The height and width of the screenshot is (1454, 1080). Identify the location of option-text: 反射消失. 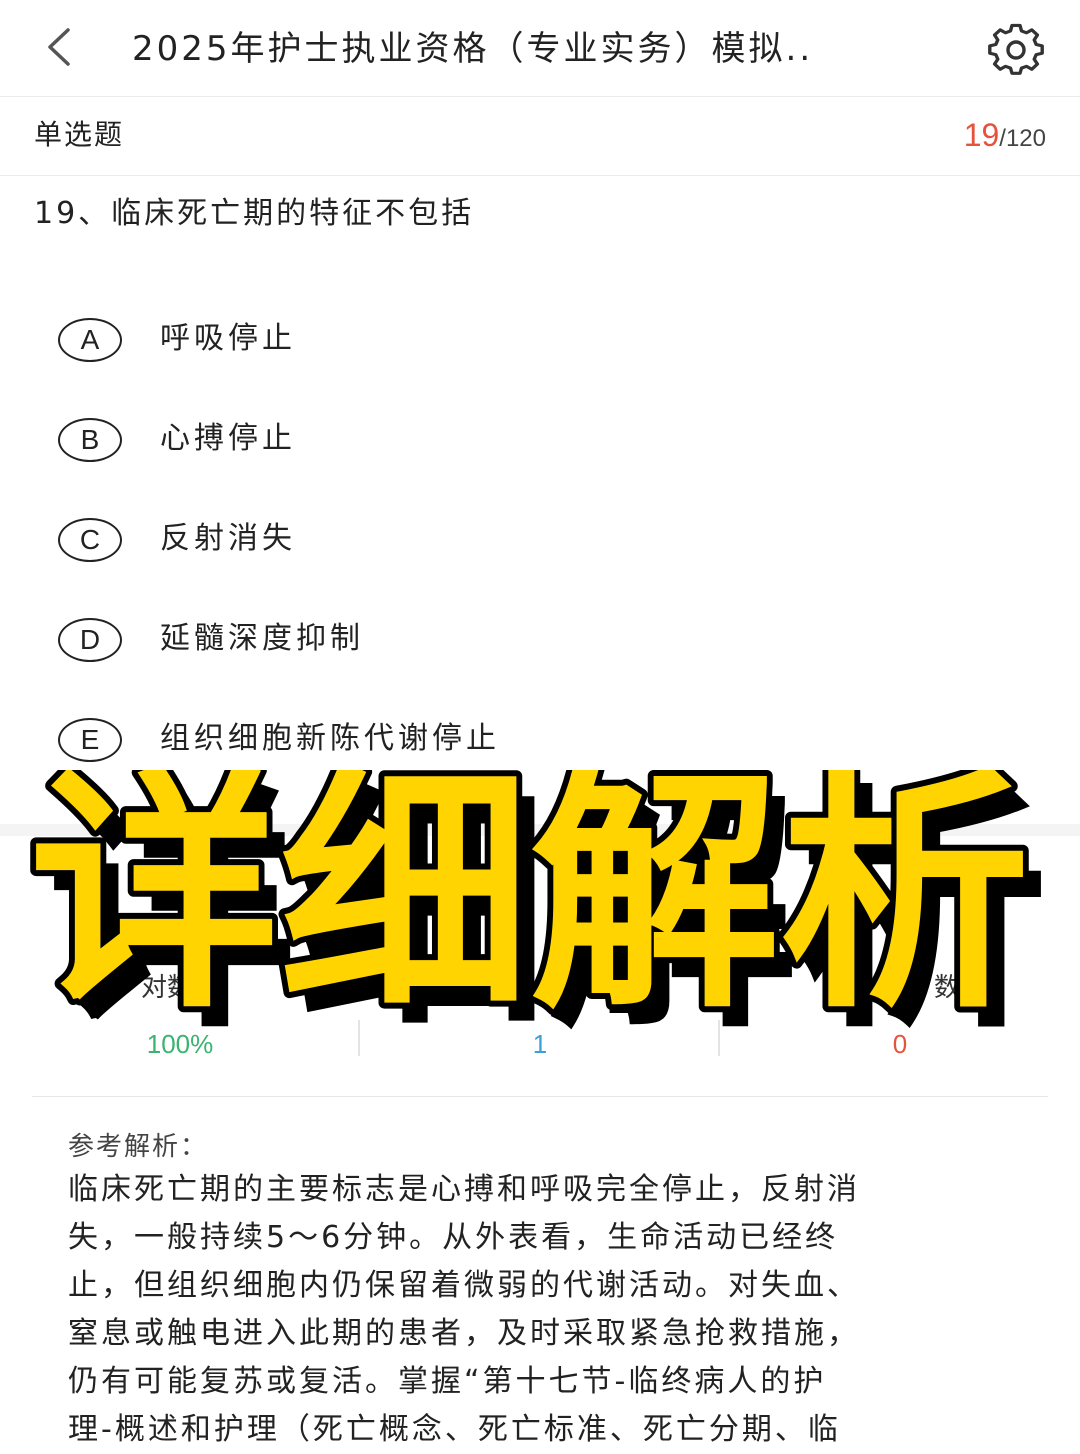
(228, 538).